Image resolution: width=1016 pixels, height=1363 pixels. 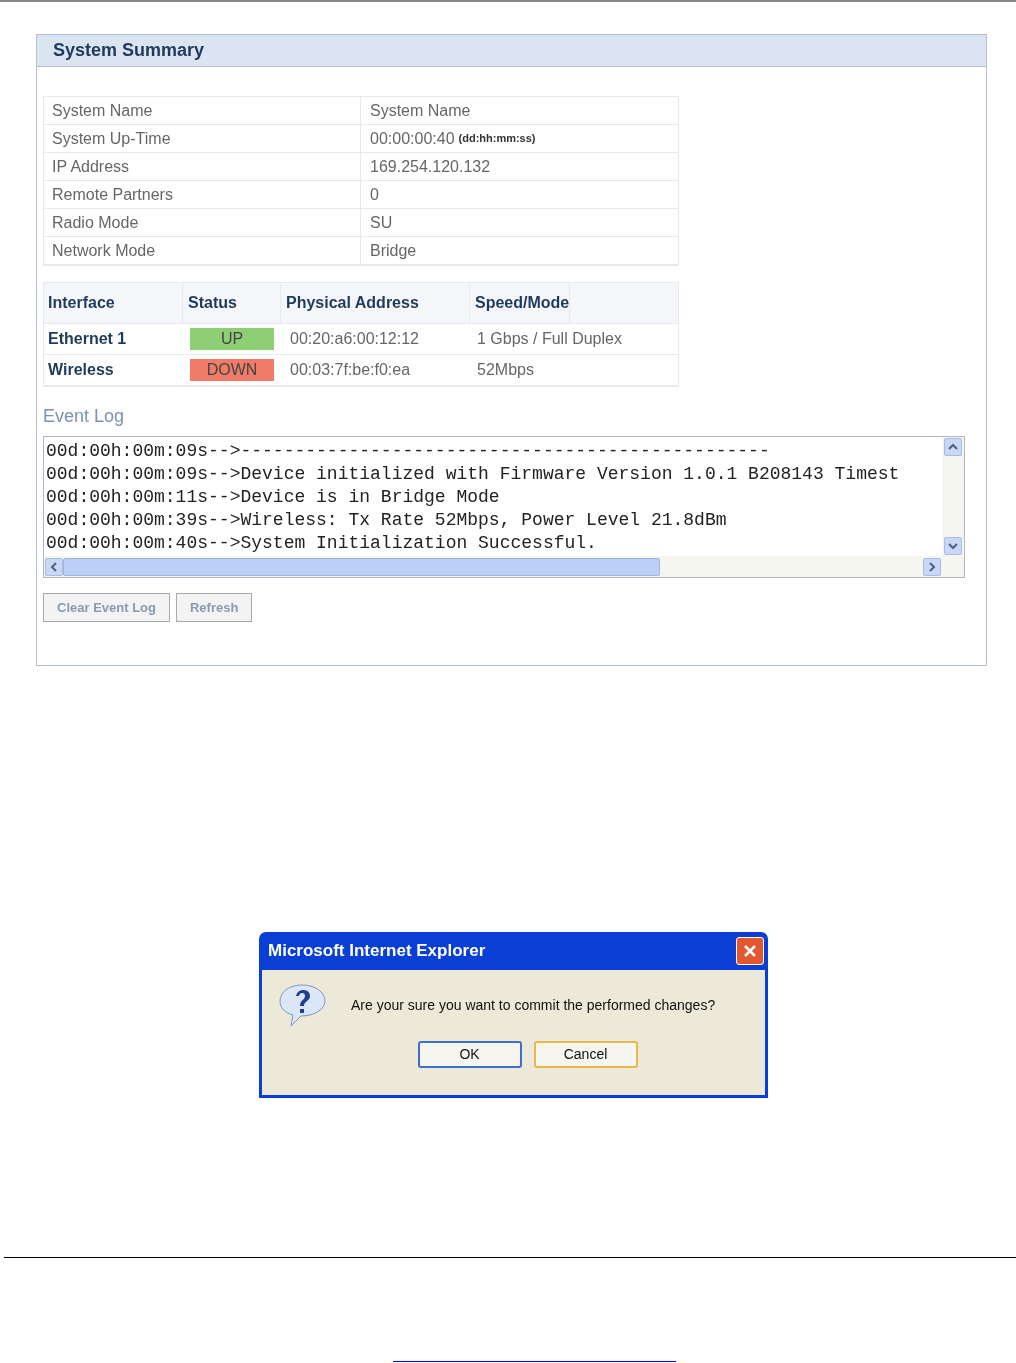 What do you see at coordinates (84, 416) in the screenshot?
I see `section-title: Event Log` at bounding box center [84, 416].